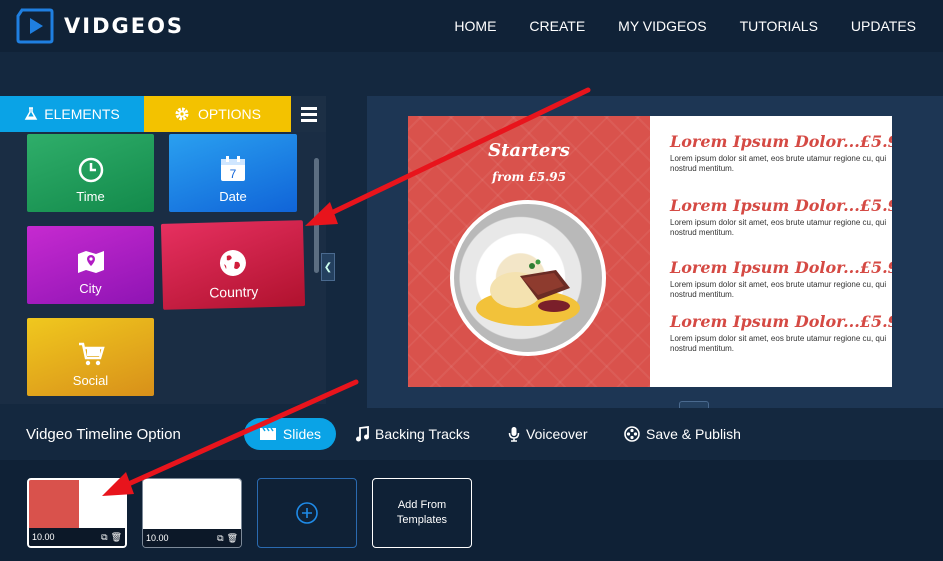 The height and width of the screenshot is (561, 943). I want to click on dish-photo, so click(528, 278).